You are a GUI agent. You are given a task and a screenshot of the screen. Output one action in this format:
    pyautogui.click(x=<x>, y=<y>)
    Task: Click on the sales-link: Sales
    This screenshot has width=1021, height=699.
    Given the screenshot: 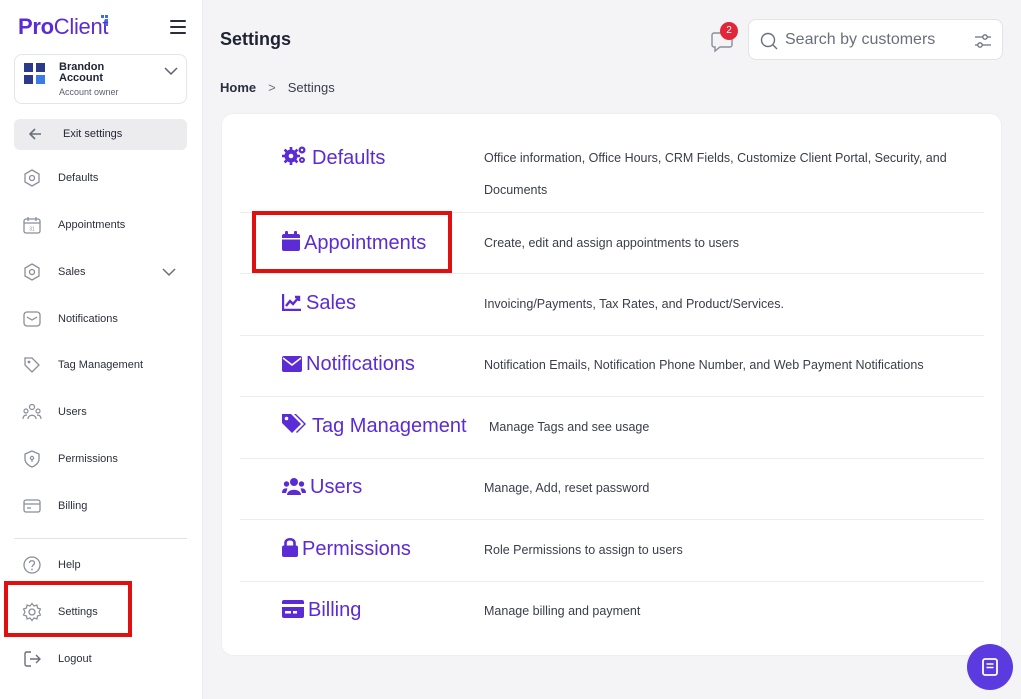 What is the action you would take?
    pyautogui.click(x=319, y=303)
    